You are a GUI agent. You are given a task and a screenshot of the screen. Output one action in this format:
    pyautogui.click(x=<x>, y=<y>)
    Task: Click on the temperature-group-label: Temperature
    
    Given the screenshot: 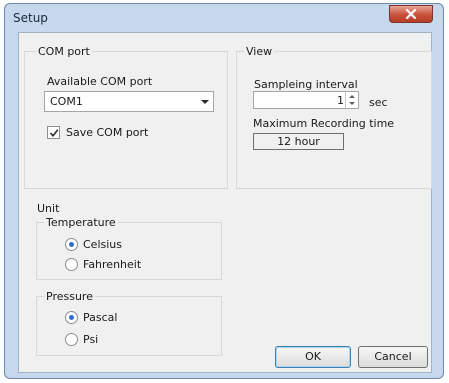 What is the action you would take?
    pyautogui.click(x=81, y=222)
    